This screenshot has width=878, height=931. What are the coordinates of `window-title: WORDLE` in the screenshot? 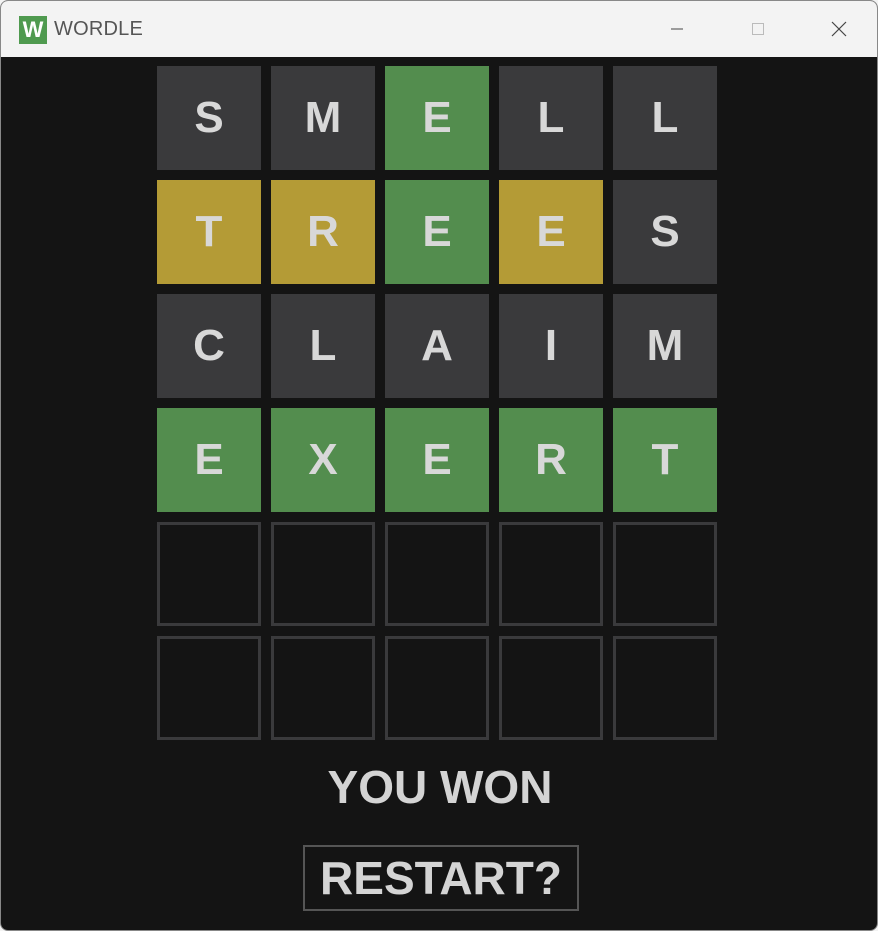 It's located at (98, 29).